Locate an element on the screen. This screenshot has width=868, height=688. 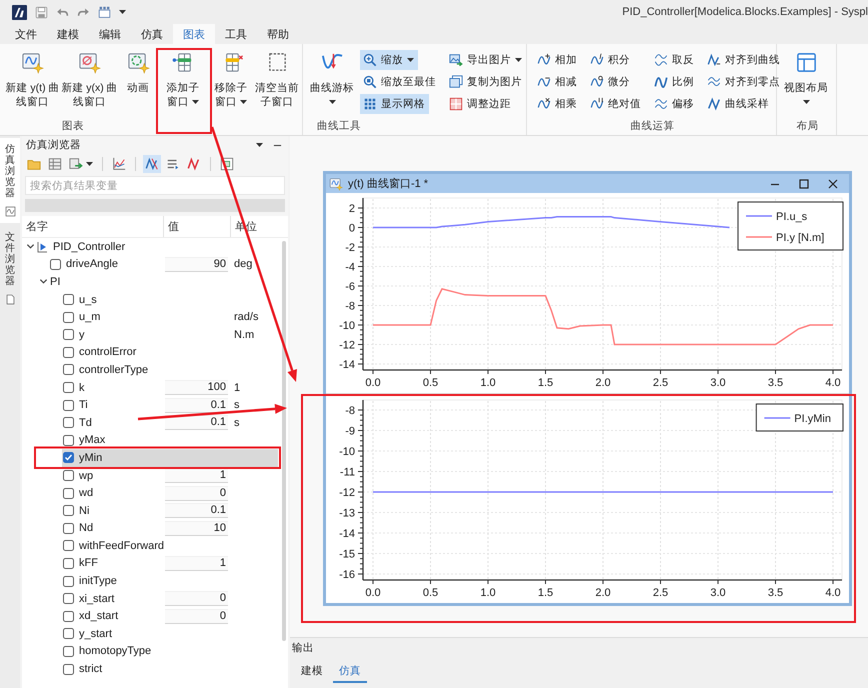
search-field: 搜索仿真结果变量 is located at coordinates (155, 185).